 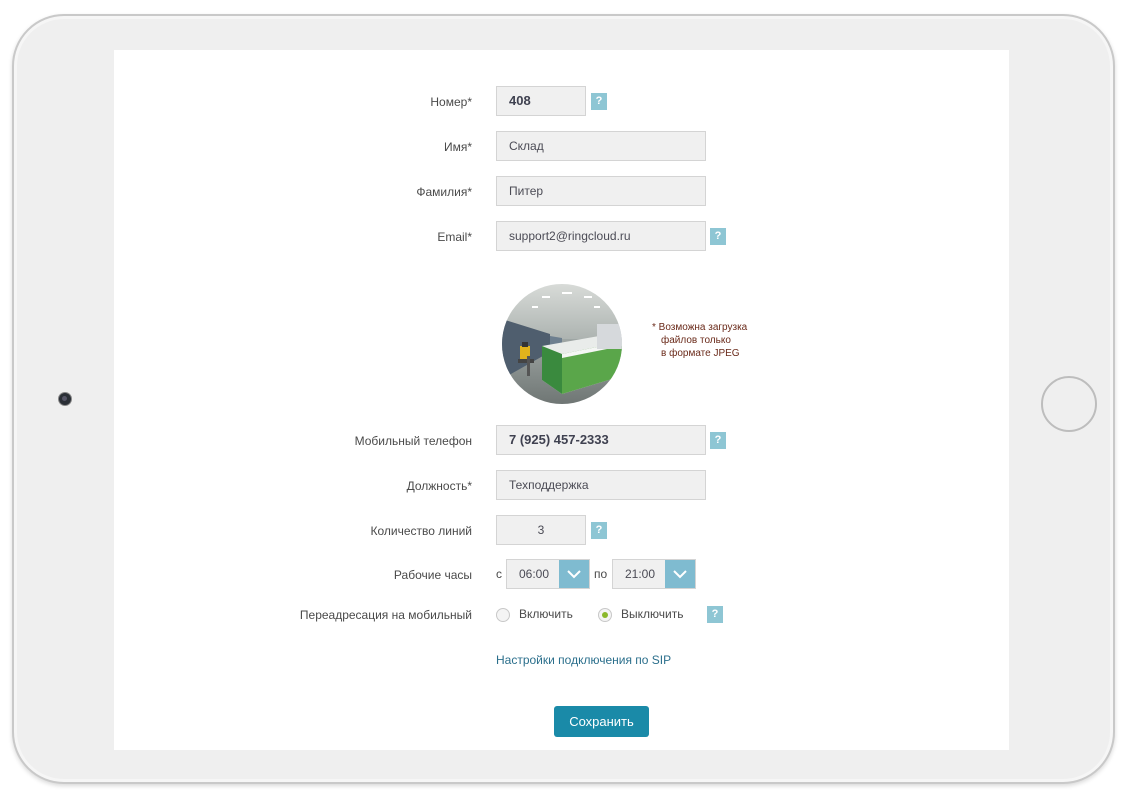 I want to click on hours-to-prefix: по, so click(x=601, y=574).